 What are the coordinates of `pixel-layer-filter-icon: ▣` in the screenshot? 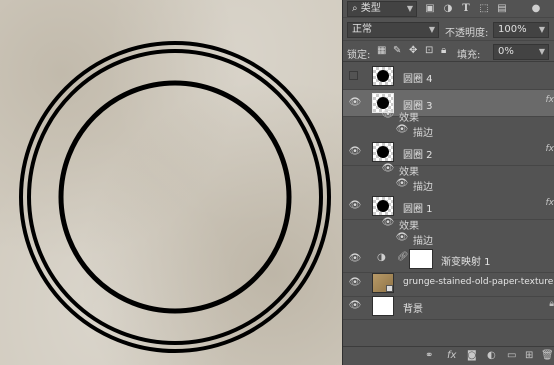 It's located at (430, 9).